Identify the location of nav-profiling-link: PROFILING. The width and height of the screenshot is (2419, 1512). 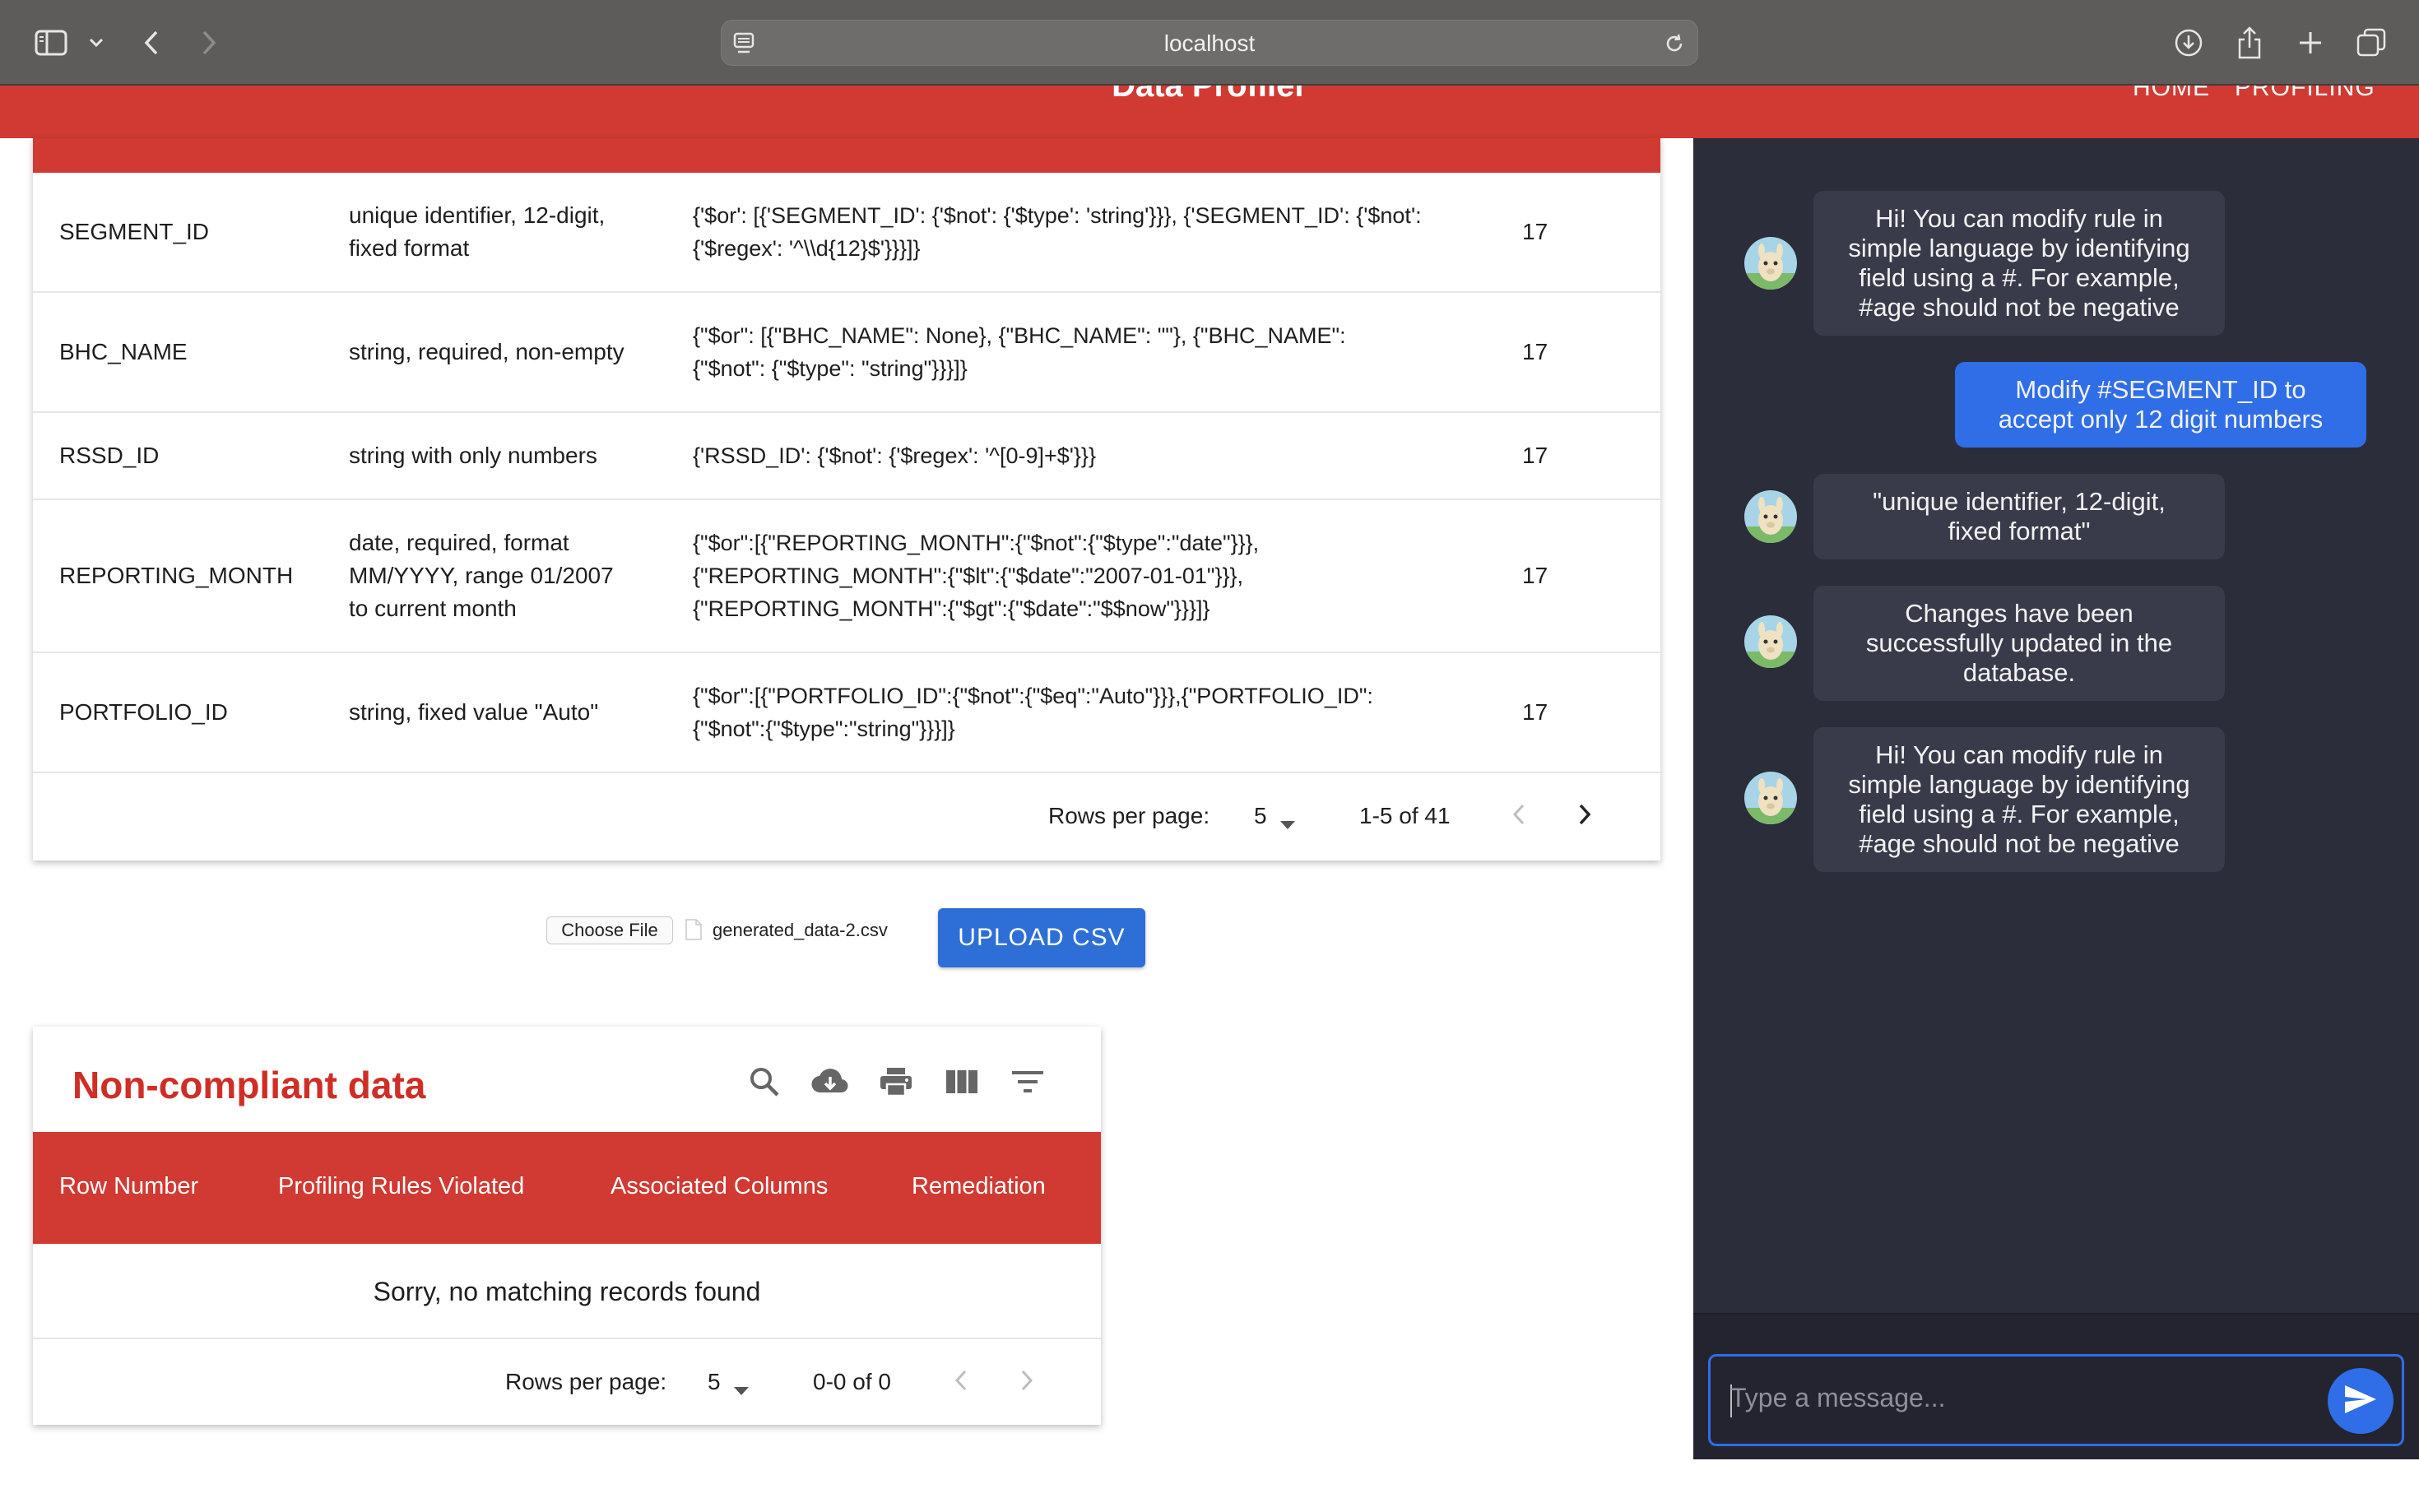
(2305, 94).